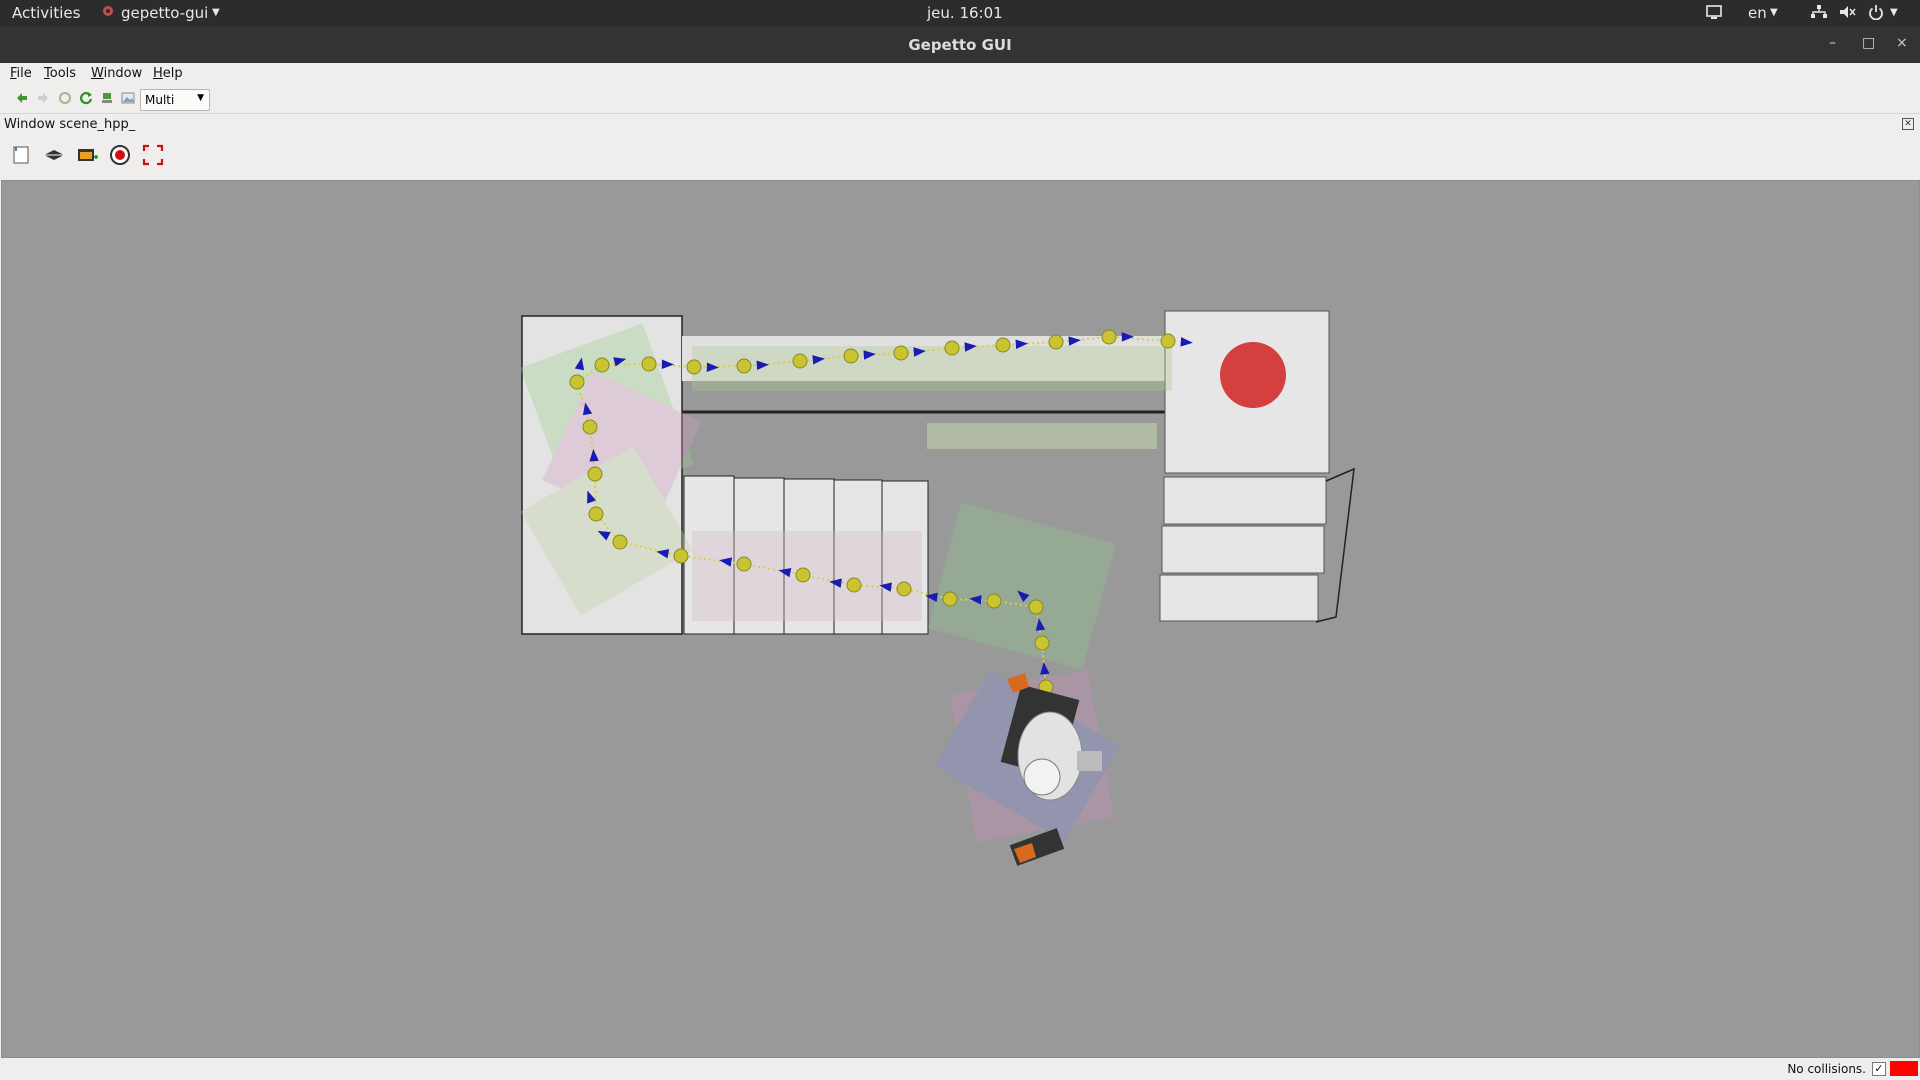  Describe the element at coordinates (97, 73) in the screenshot. I see `menu-window-accel: W` at that location.